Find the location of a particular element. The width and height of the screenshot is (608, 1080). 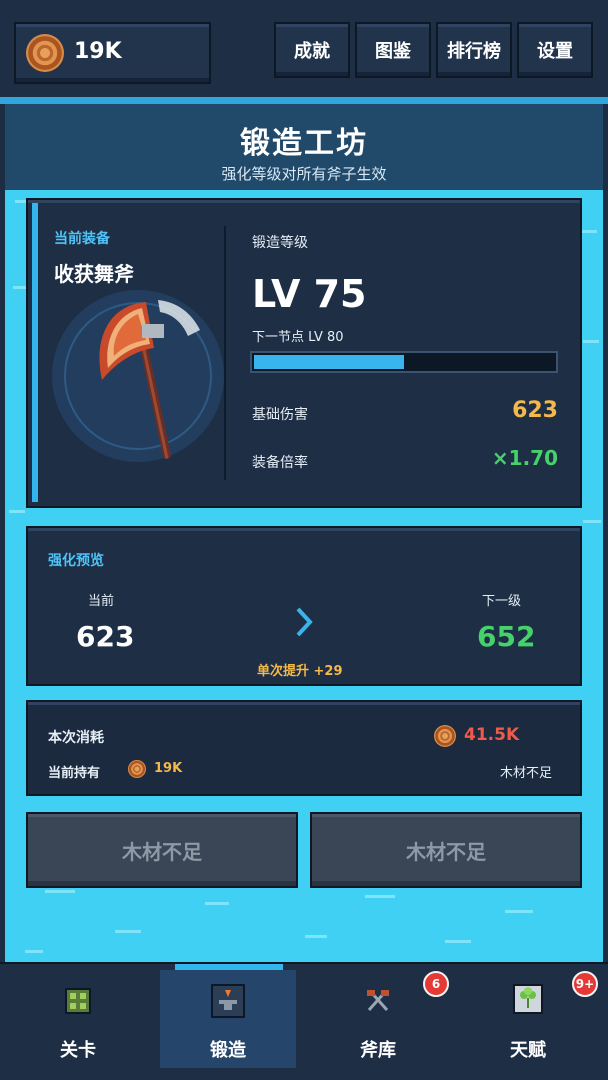

nav-label-forge: 锻造 is located at coordinates (228, 1050).